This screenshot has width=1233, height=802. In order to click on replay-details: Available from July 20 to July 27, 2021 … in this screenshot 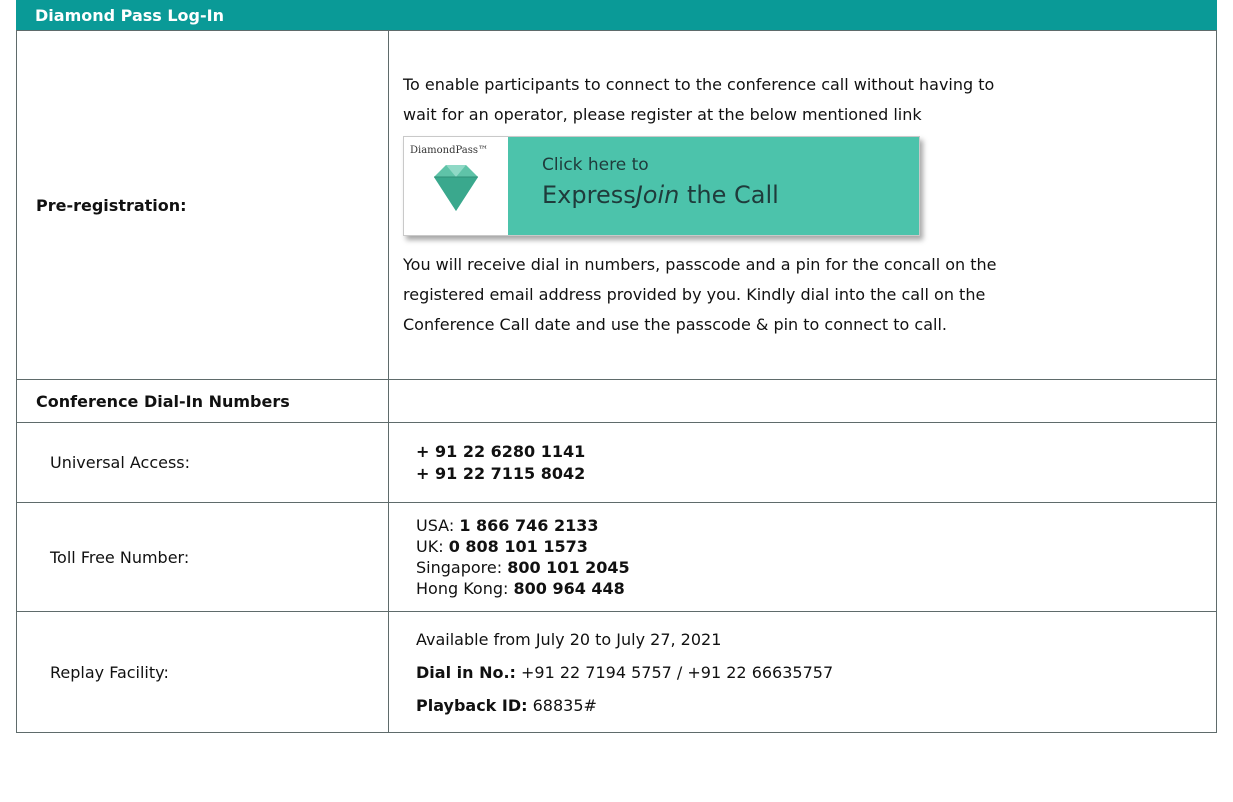, I will do `click(802, 672)`.